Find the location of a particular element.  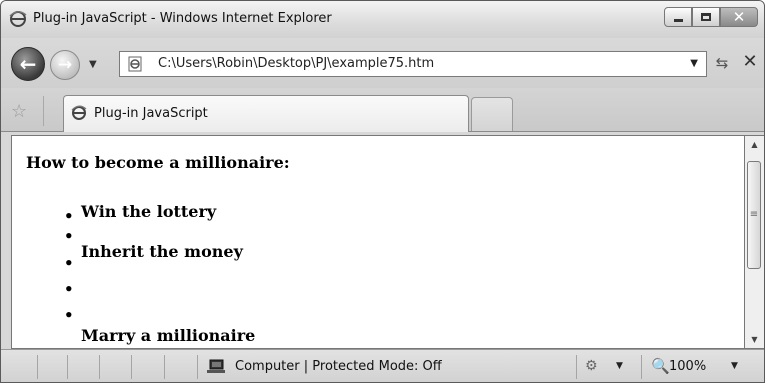

list-item: Marry a millionaire is located at coordinates (168, 335).